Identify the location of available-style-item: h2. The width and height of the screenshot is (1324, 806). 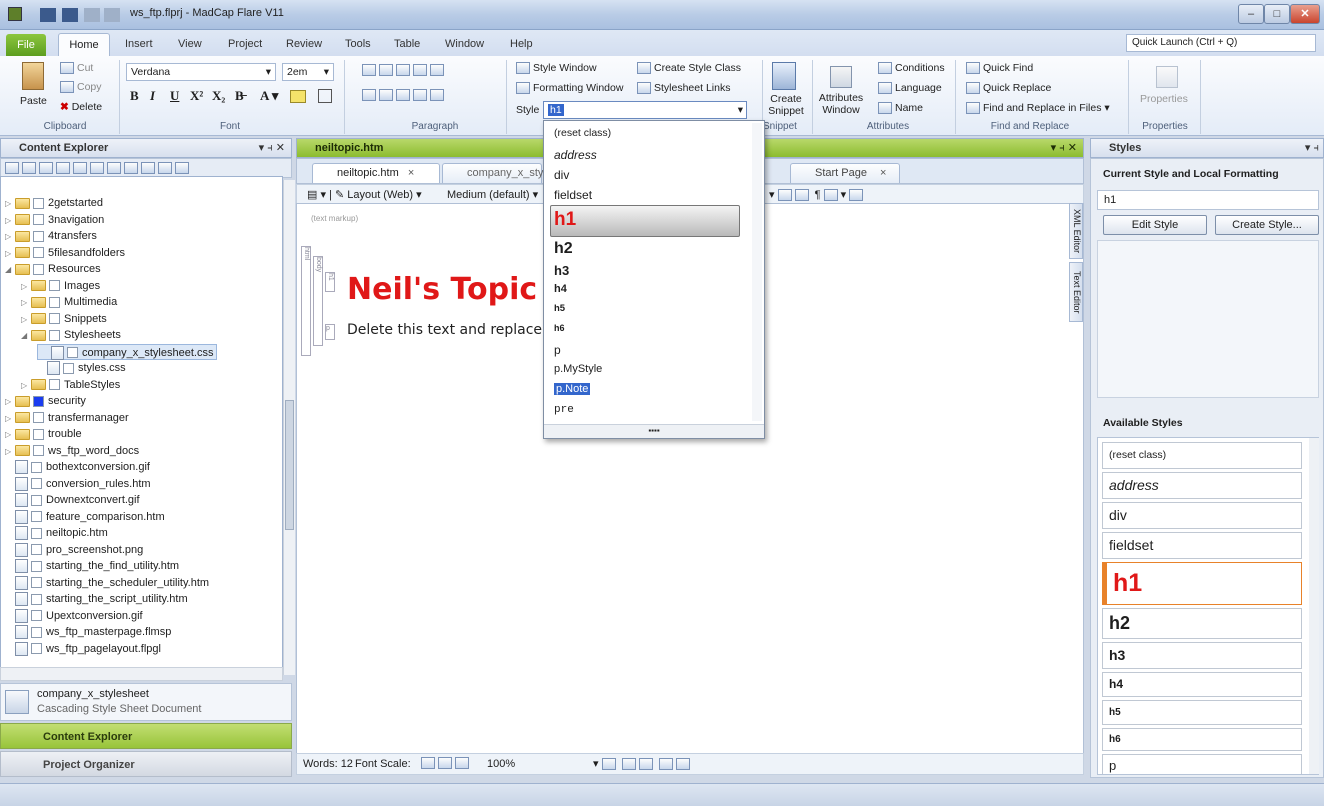
(1202, 623).